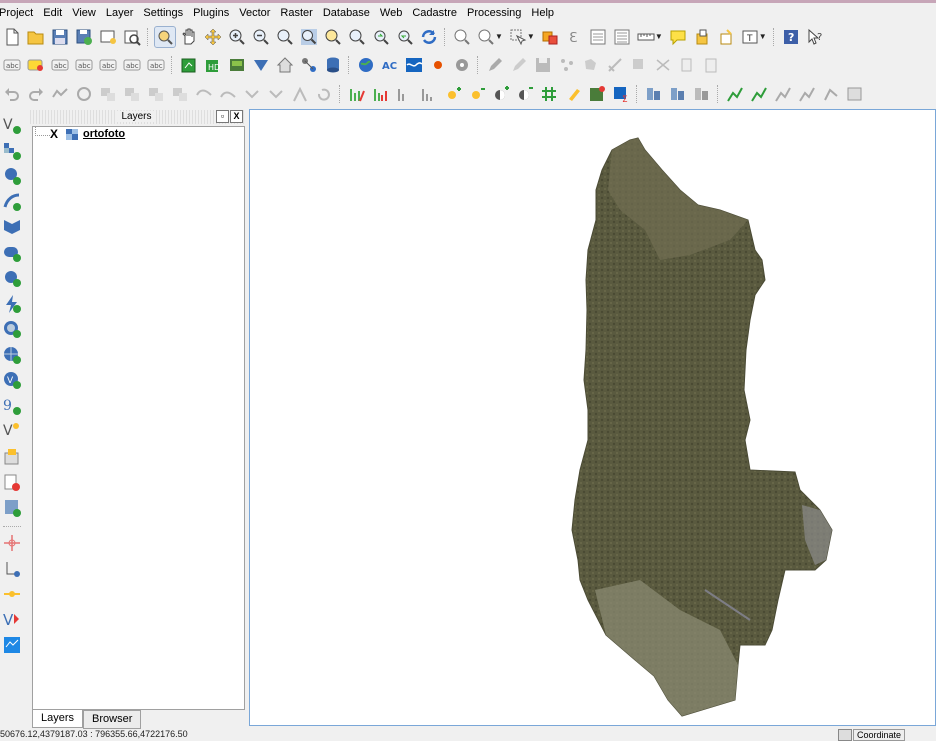 This screenshot has height=741, width=936. I want to click on menu-vector: Vector, so click(254, 13).